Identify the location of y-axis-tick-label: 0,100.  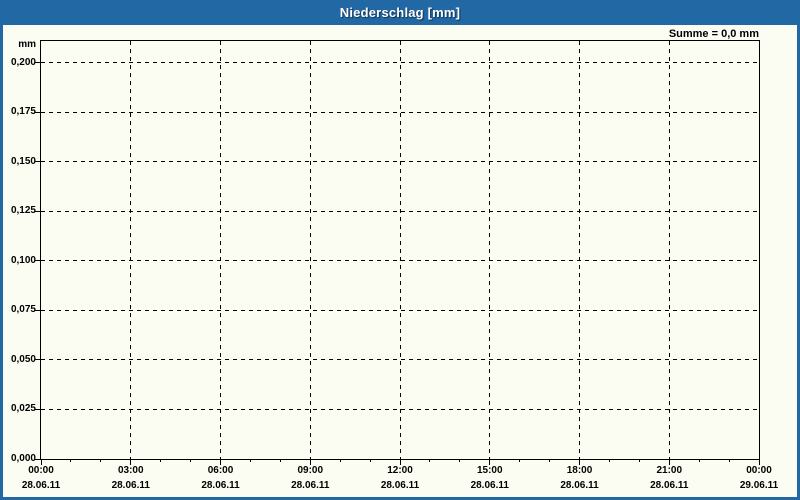
(23, 260).